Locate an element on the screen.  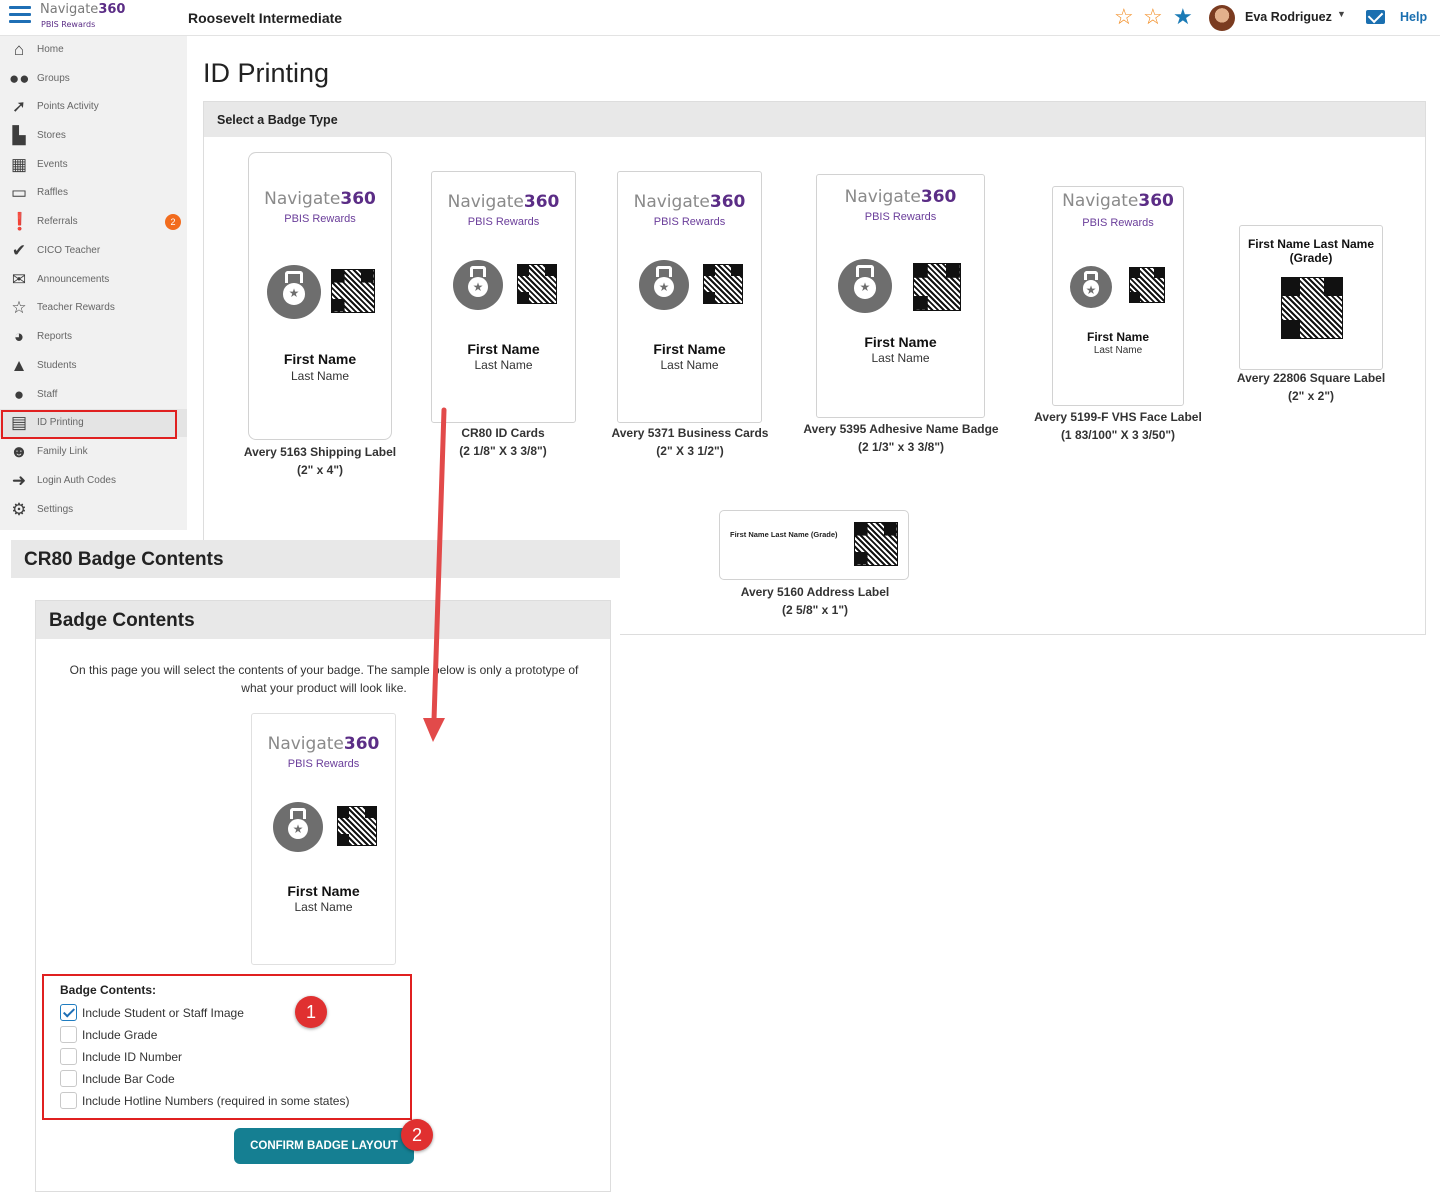
highlight-outline is located at coordinates (89, 424).